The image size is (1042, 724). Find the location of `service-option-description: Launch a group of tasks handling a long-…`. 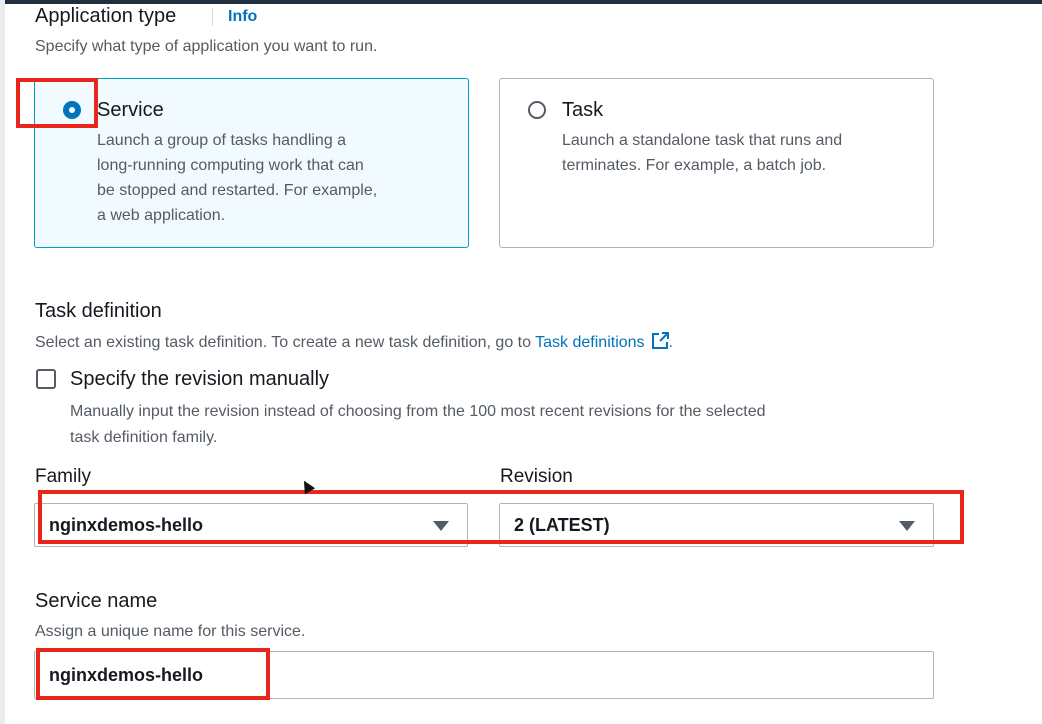

service-option-description: Launch a group of tasks handling a long-… is located at coordinates (237, 178).